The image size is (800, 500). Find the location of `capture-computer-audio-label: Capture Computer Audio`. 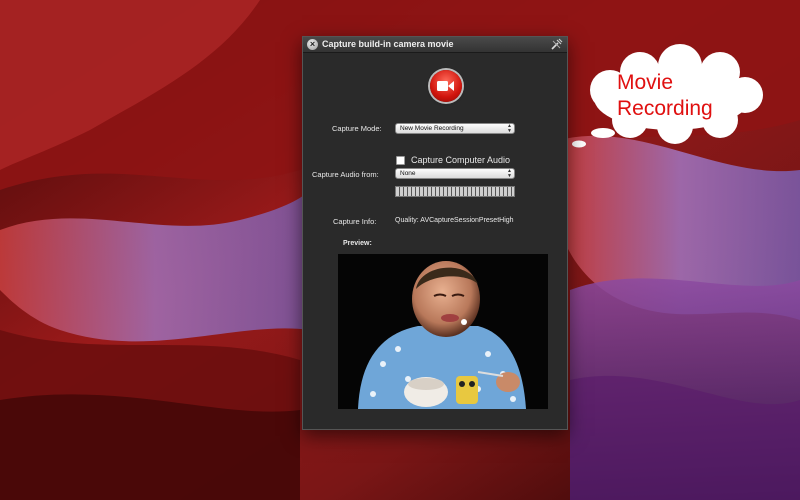

capture-computer-audio-label: Capture Computer Audio is located at coordinates (460, 160).